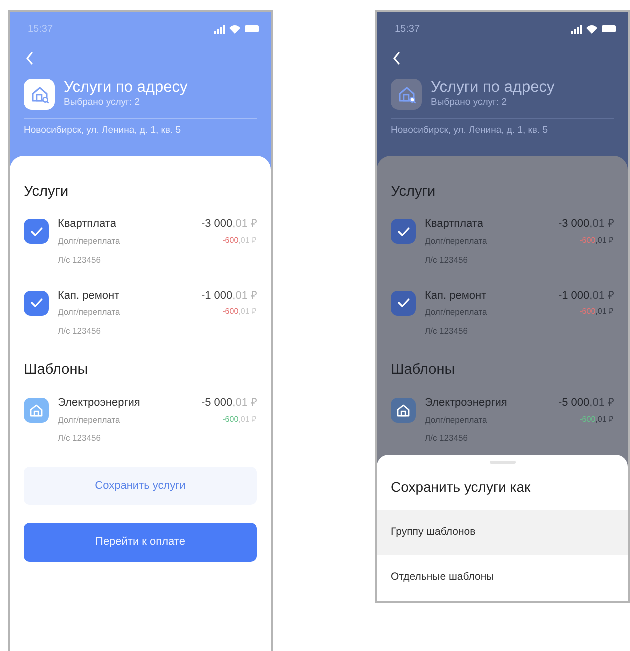  What do you see at coordinates (502, 533) in the screenshot?
I see `sheet-option: Группу шаблонов` at bounding box center [502, 533].